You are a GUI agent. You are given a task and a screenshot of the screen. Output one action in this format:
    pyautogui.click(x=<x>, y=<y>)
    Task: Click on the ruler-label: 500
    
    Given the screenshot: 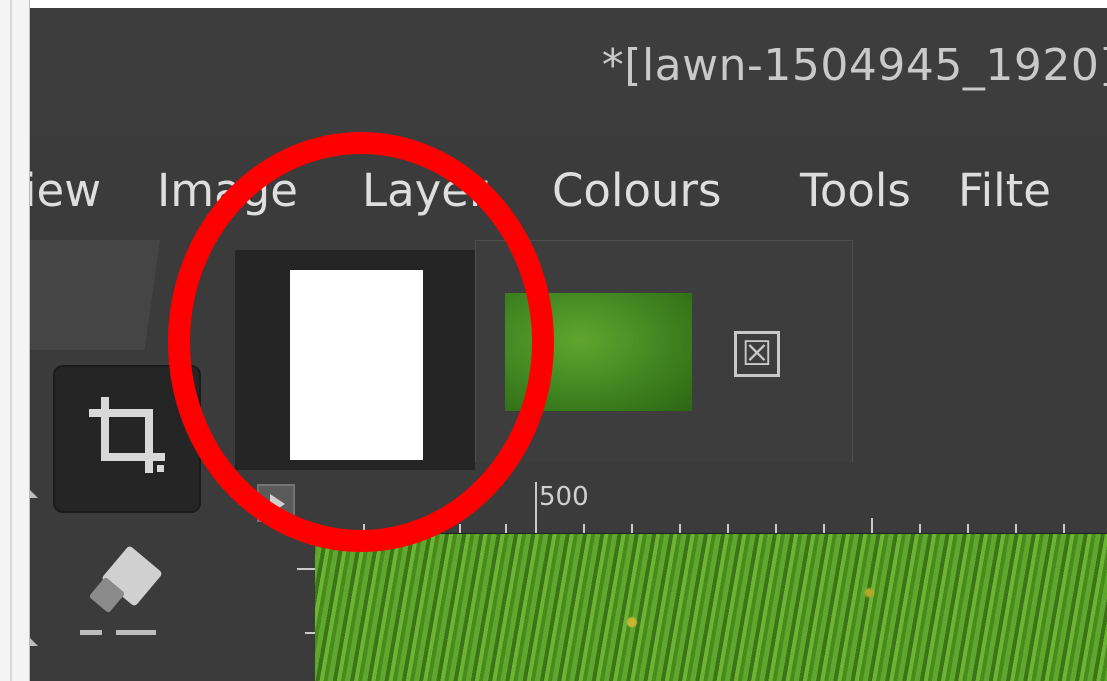 What is the action you would take?
    pyautogui.click(x=564, y=497)
    